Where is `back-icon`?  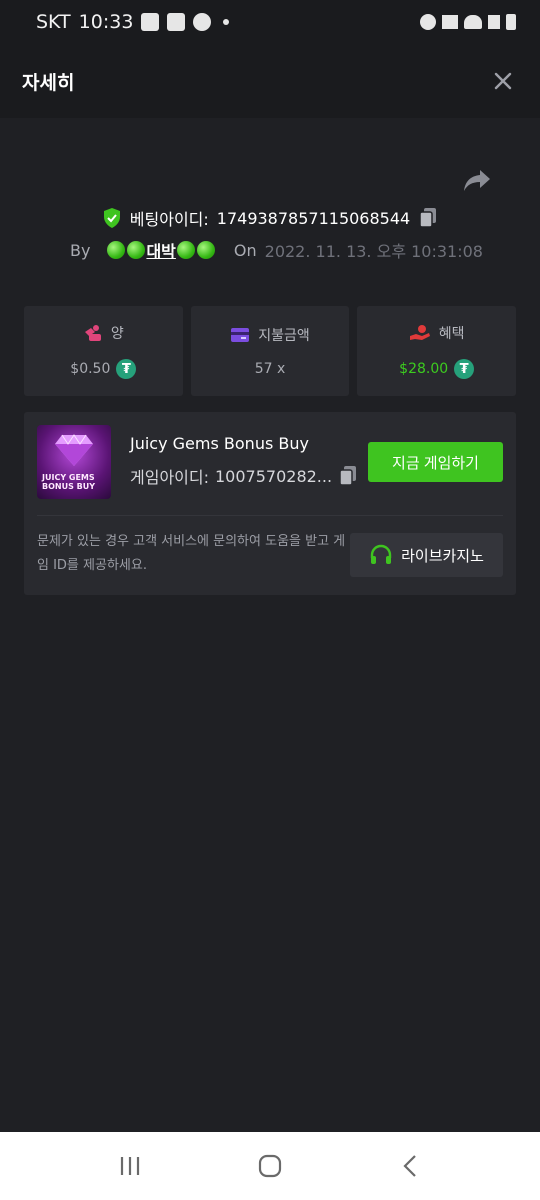 back-icon is located at coordinates (409, 1166).